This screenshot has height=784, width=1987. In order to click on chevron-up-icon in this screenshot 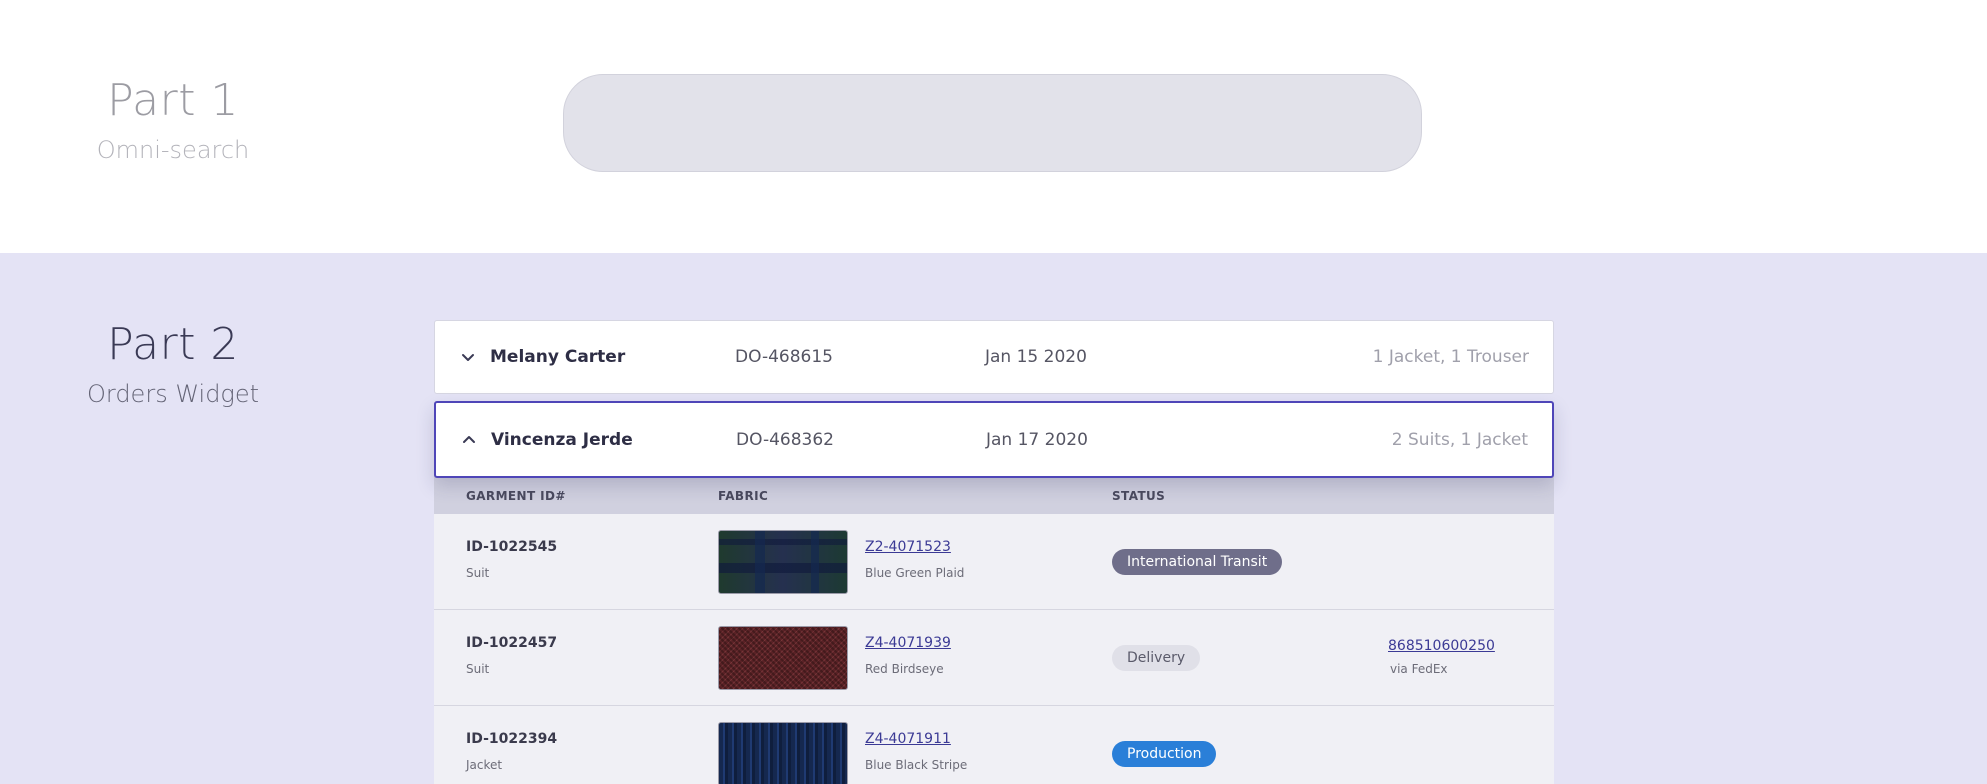, I will do `click(469, 440)`.